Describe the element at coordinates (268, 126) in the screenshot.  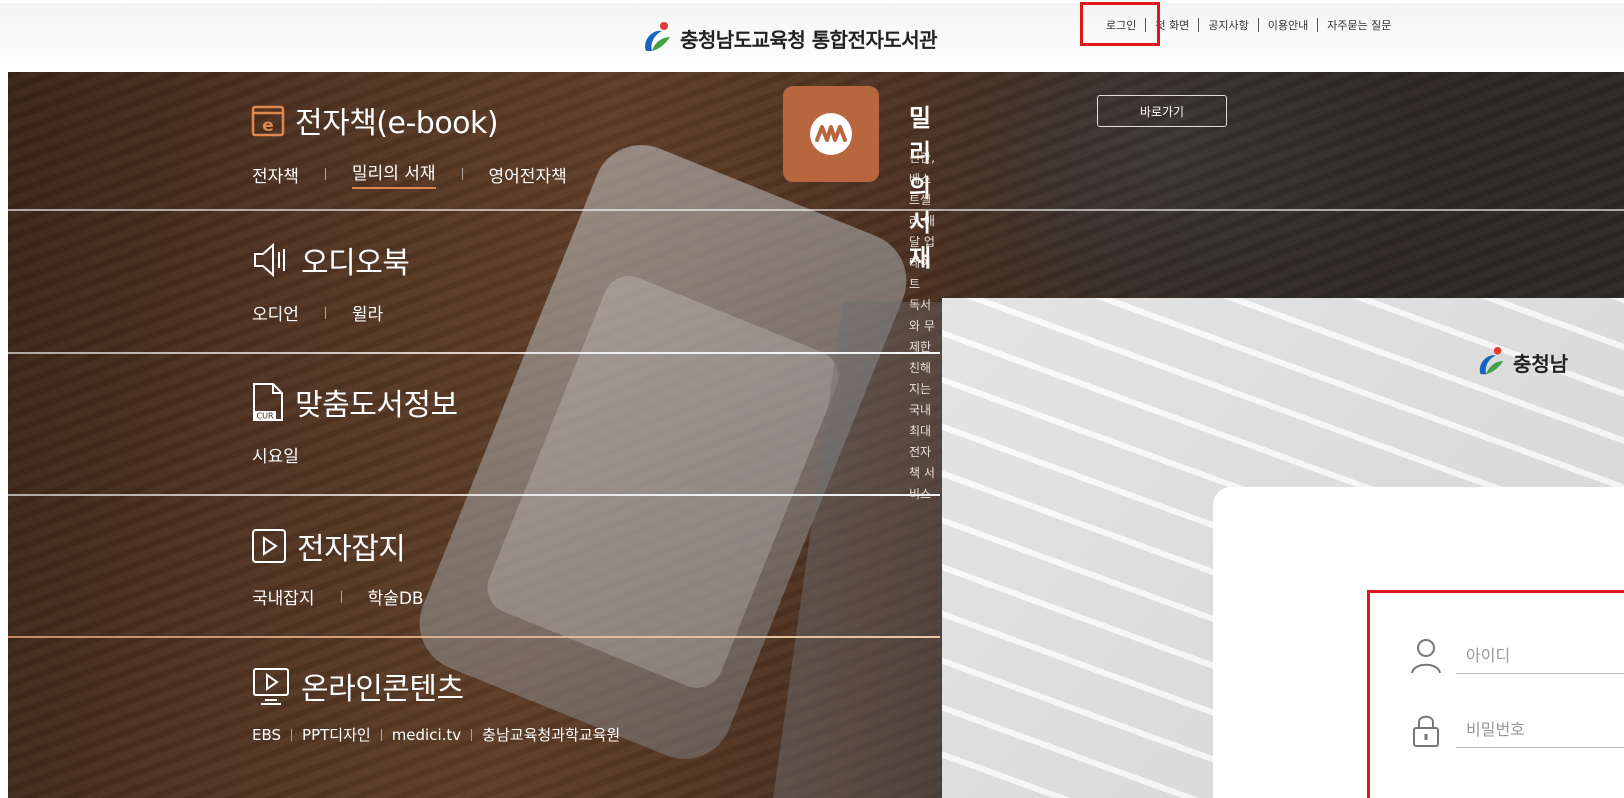
I see `svg-text: e` at that location.